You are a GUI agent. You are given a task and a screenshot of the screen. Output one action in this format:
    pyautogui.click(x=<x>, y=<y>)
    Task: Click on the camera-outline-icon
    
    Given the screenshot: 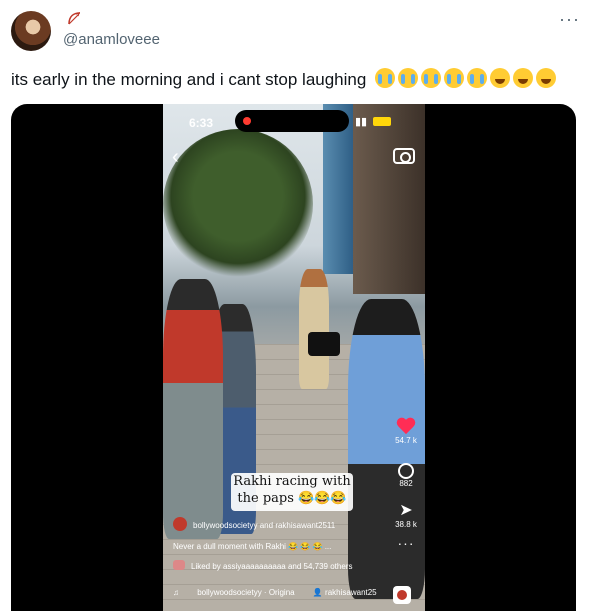 What is the action you would take?
    pyautogui.click(x=404, y=156)
    